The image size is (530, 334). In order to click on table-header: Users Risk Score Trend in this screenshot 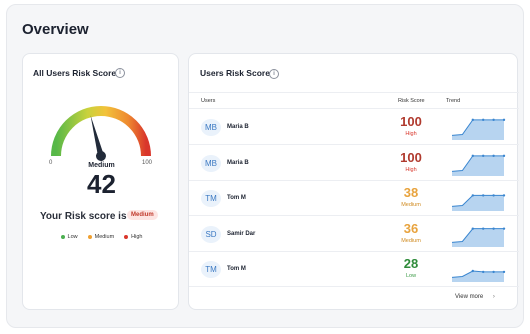, I will do `click(354, 100)`.